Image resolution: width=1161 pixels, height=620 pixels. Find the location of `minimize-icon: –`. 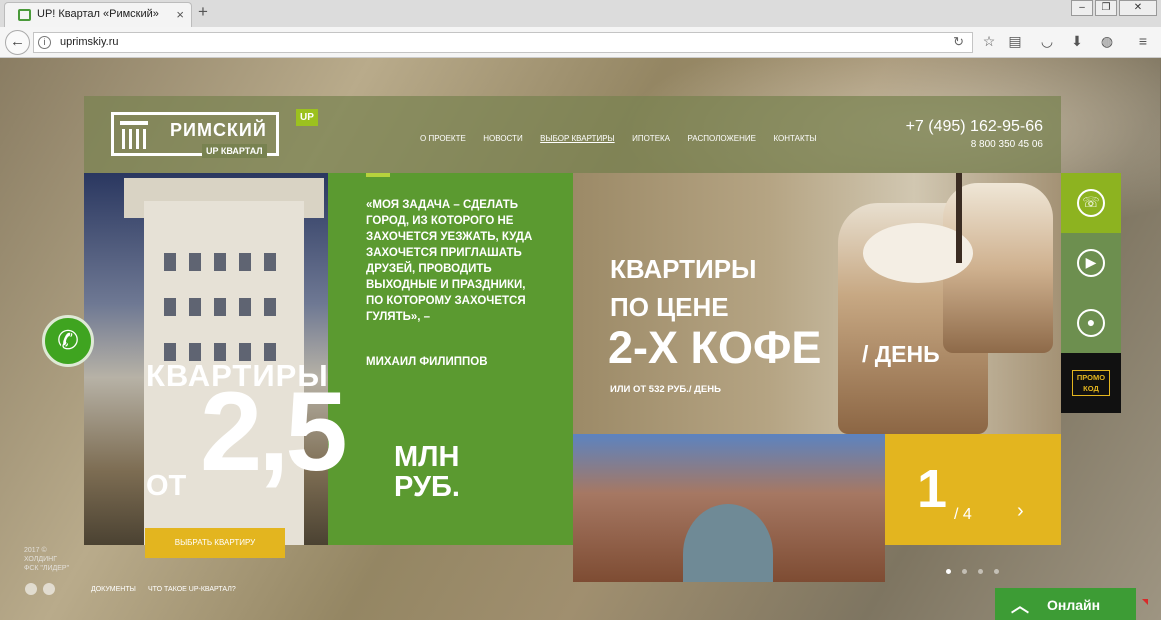

minimize-icon: – is located at coordinates (1082, 8).